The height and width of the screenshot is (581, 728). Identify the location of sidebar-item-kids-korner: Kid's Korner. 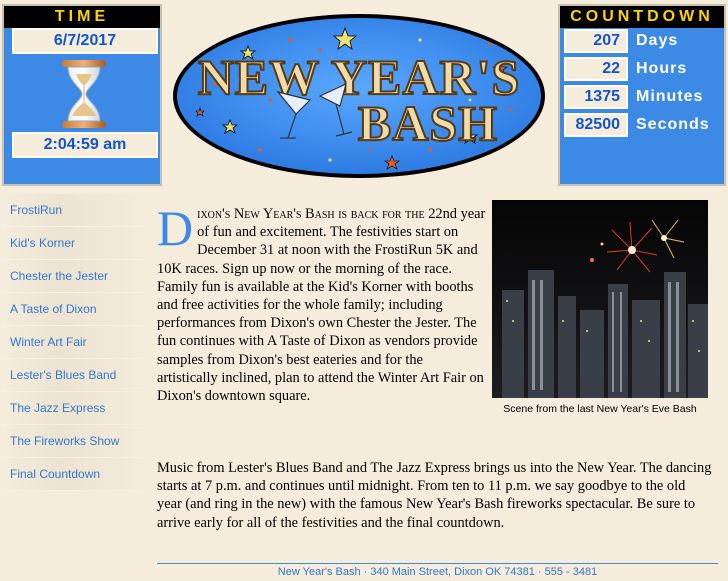
(74, 243).